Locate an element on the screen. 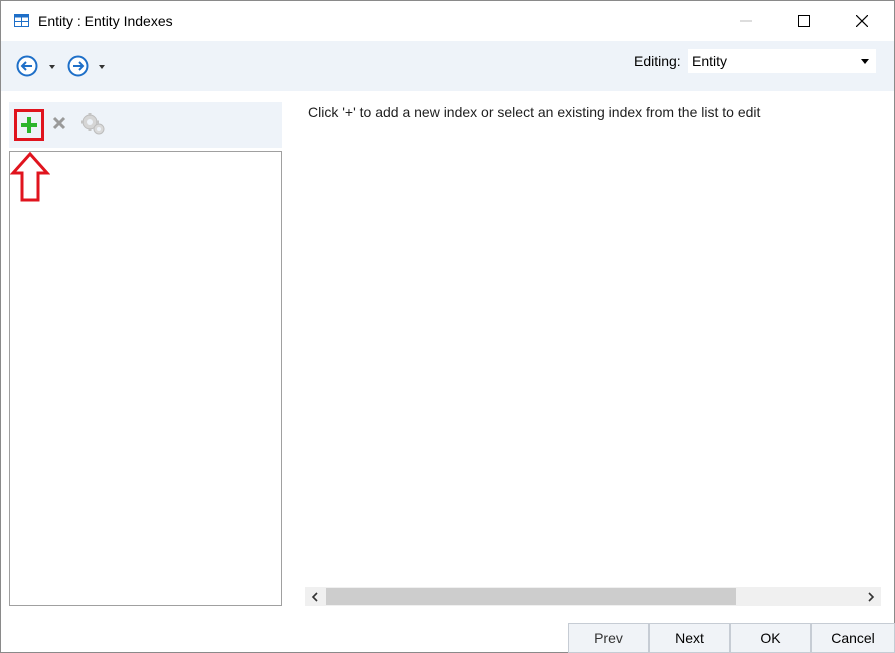  close-button is located at coordinates (862, 21).